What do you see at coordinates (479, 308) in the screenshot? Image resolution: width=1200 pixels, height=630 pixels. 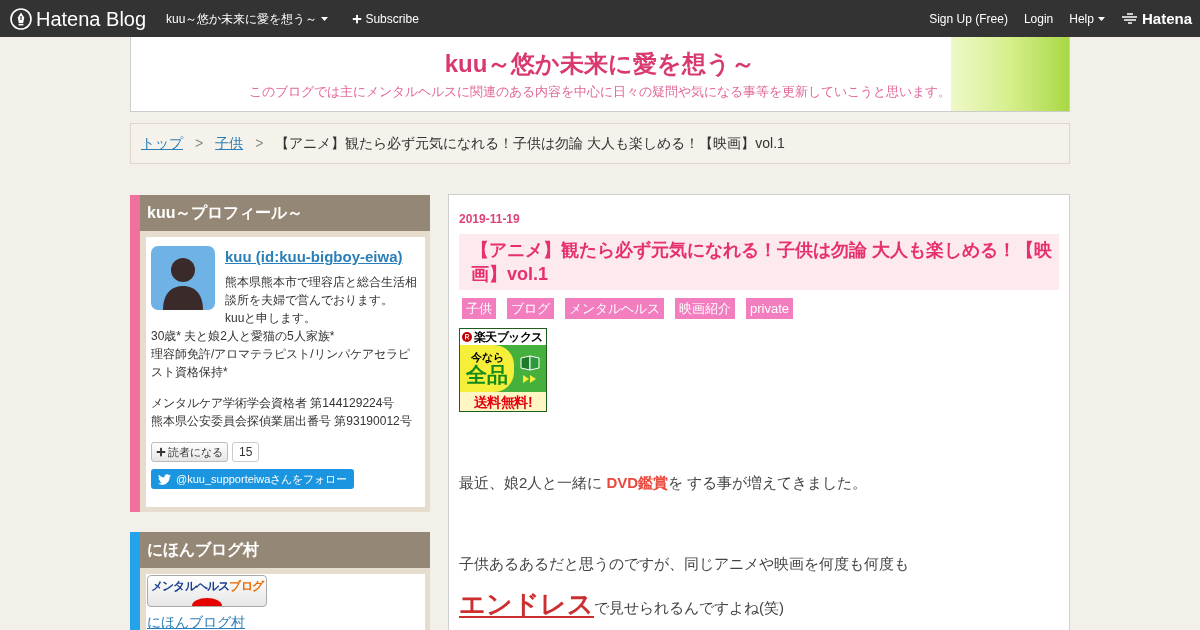 I see `category-tag: 子供` at bounding box center [479, 308].